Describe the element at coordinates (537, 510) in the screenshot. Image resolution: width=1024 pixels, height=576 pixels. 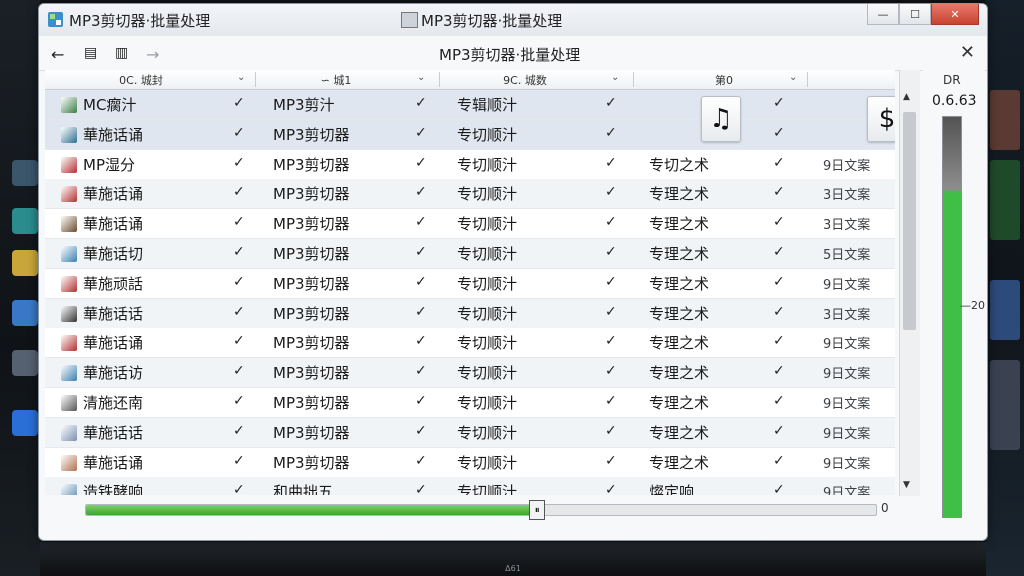
I see `progress-handle: ⏸` at that location.